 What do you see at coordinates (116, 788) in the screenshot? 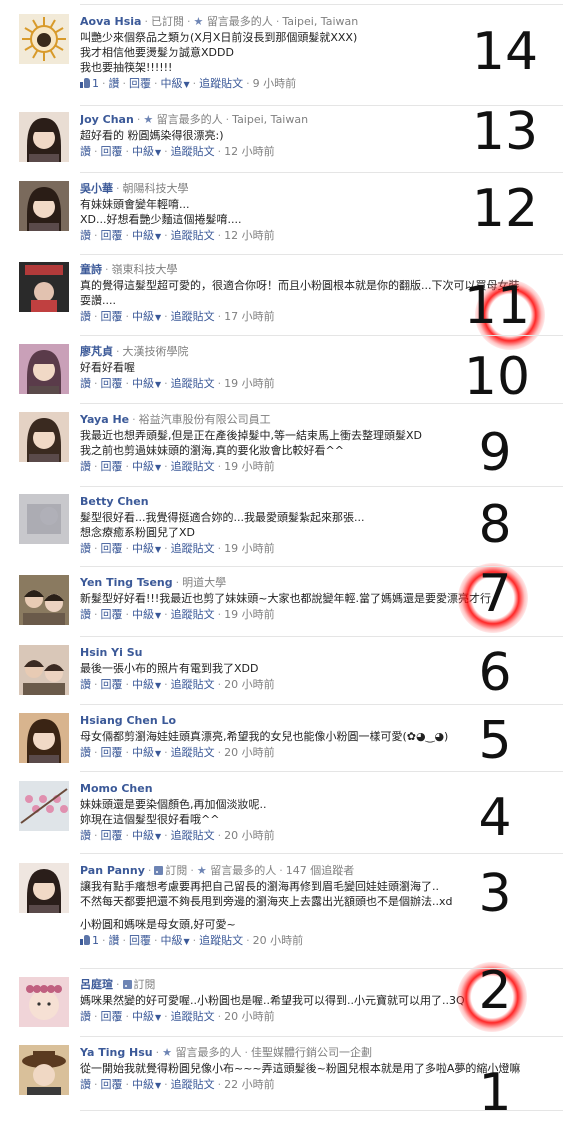
I see `author-name-link: Momo Chen` at bounding box center [116, 788].